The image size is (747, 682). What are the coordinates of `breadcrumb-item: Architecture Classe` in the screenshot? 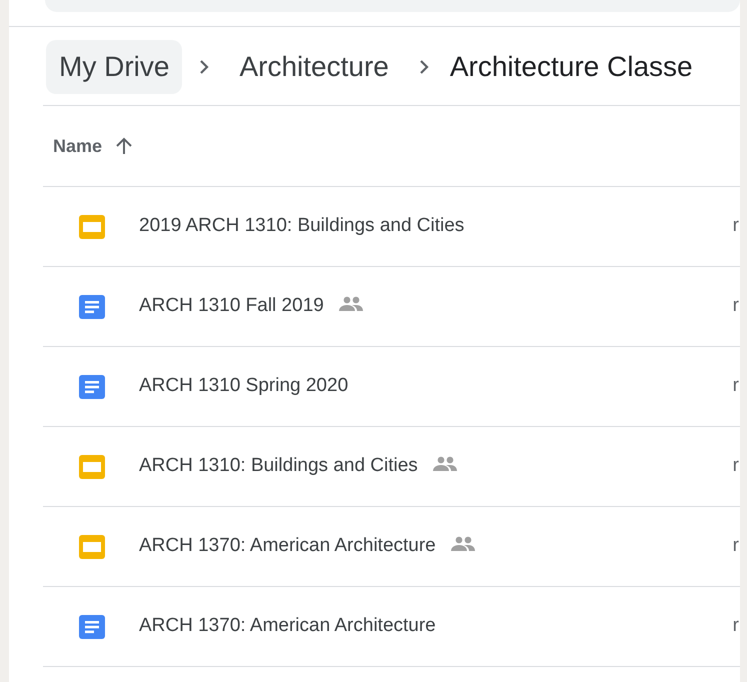 It's located at (571, 67).